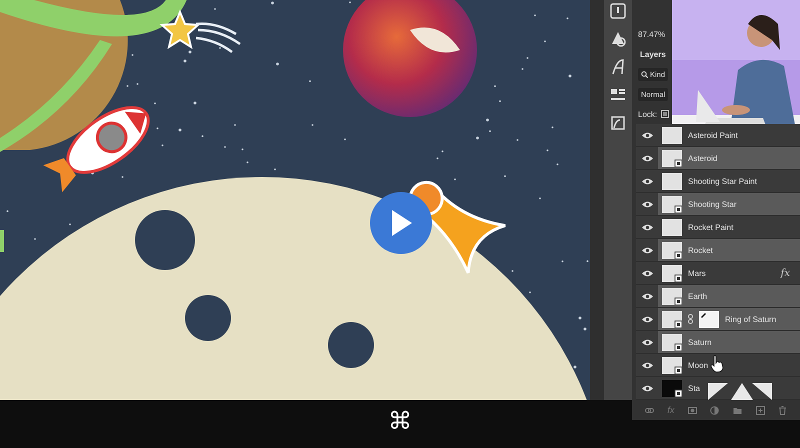 Image resolution: width=800 pixels, height=448 pixels. I want to click on effects-indicator: fx, so click(785, 273).